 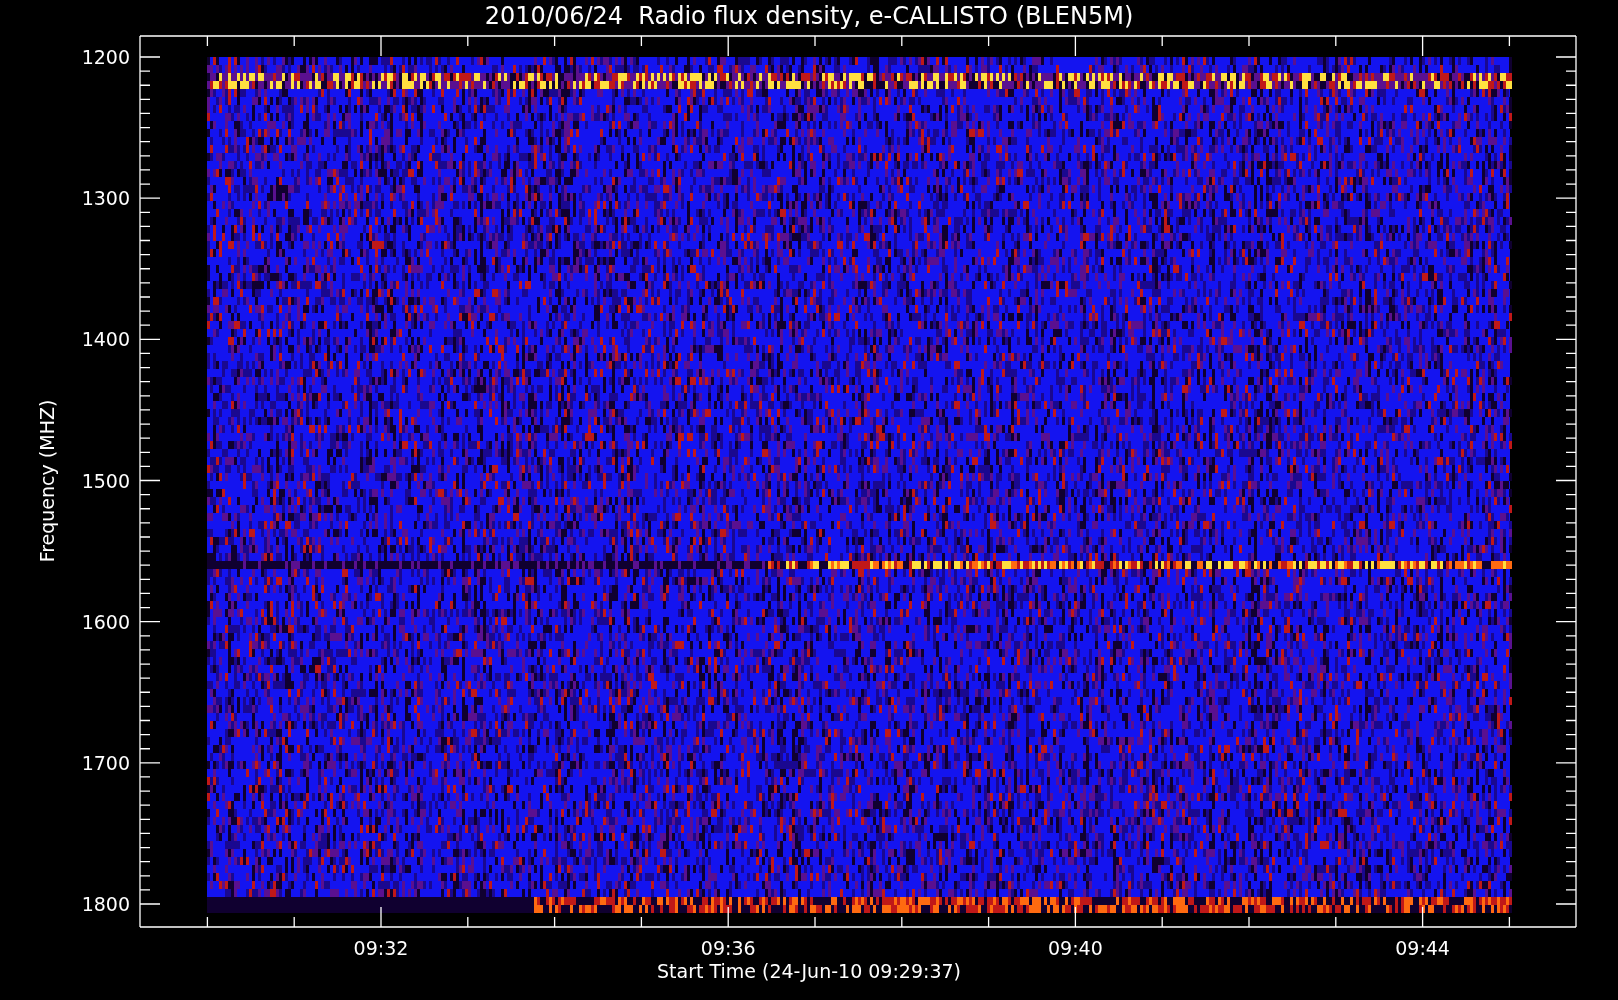 What do you see at coordinates (728, 948) in the screenshot?
I see `tick-label: 09:36` at bounding box center [728, 948].